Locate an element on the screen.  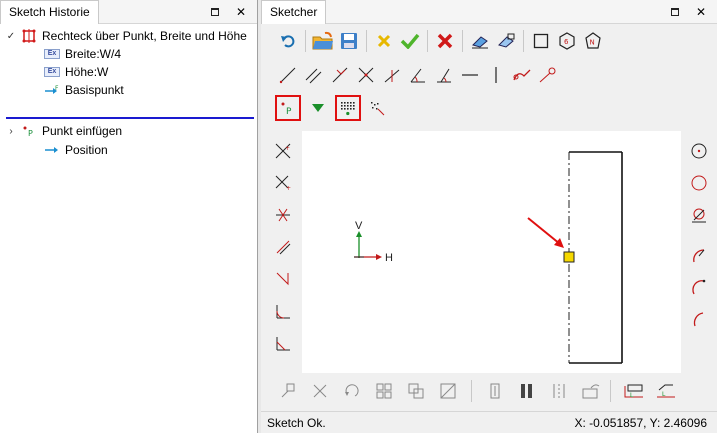
move-button is located at coordinates (288, 391).